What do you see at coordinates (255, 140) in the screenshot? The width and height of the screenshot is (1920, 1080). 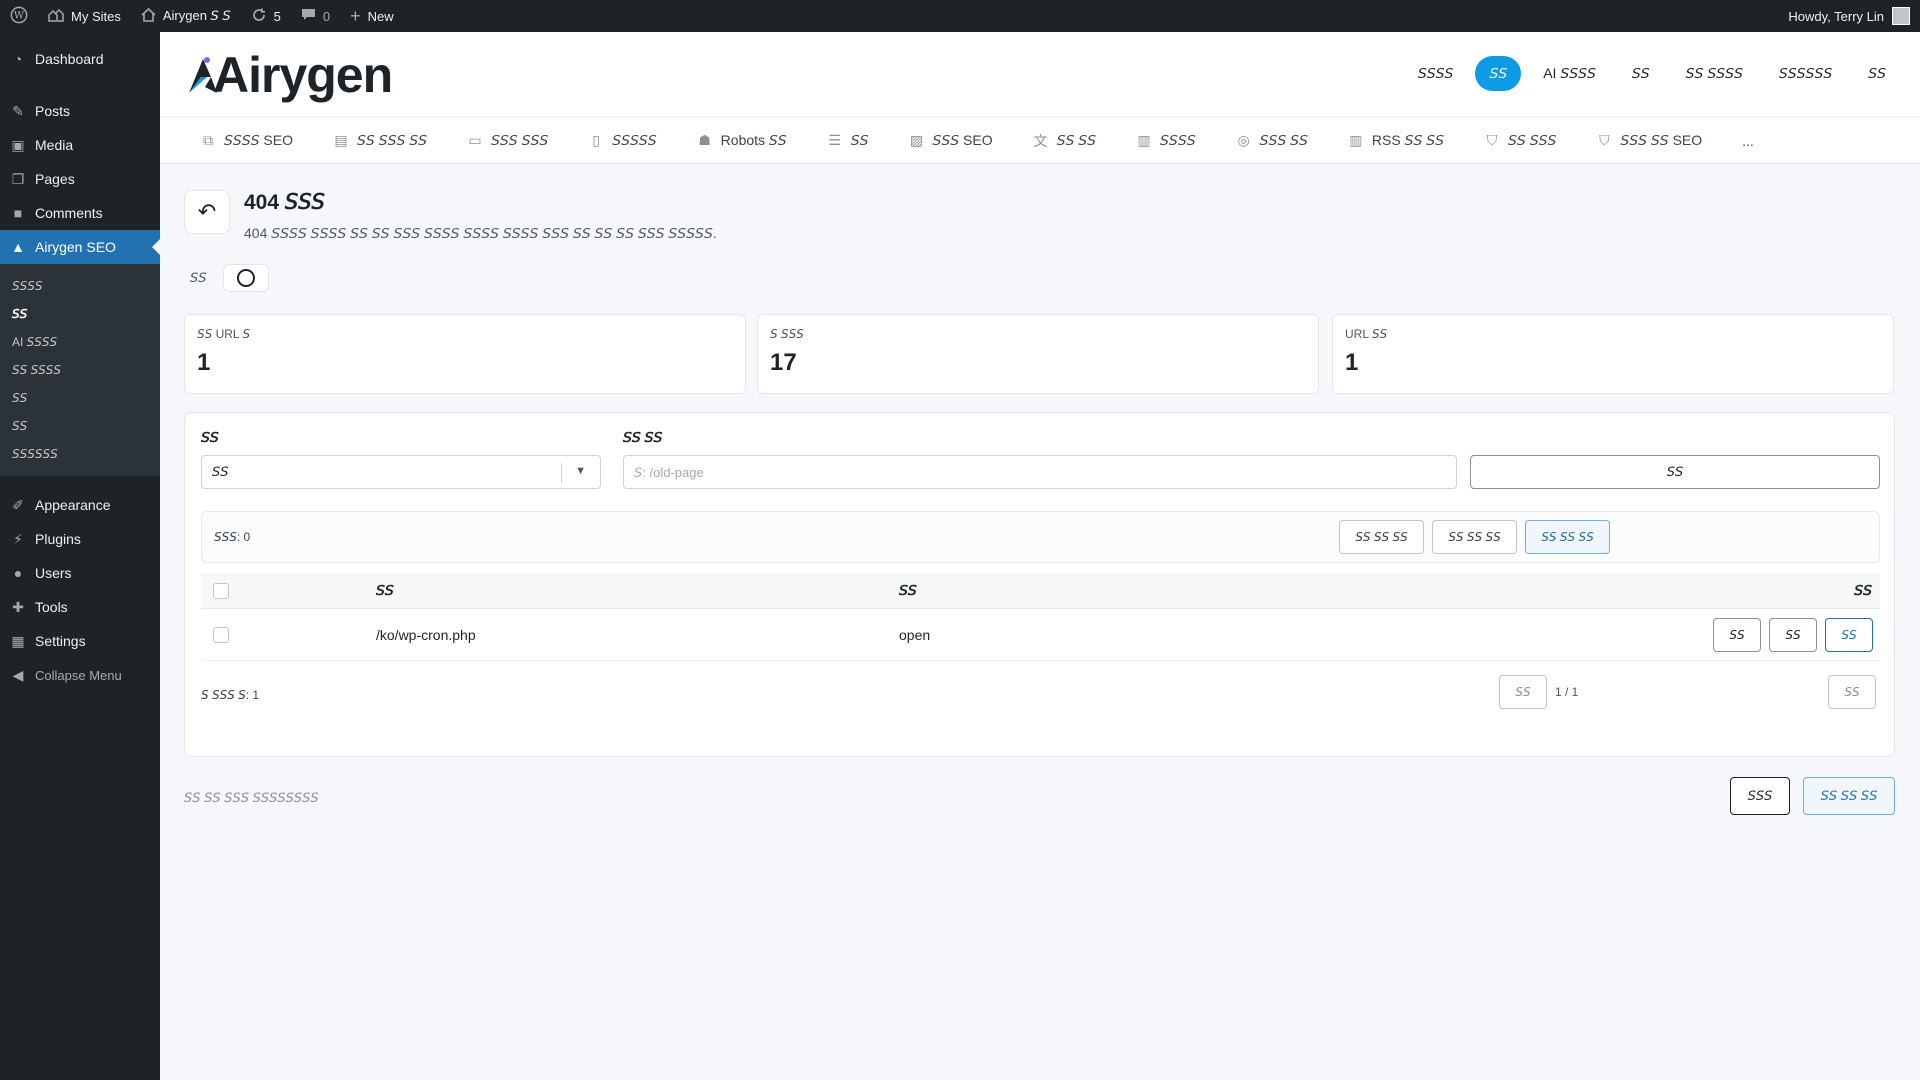 I see `subnav-item-archive-seo: ⧉ 𝘚𝘚𝘚𝘚 SEO` at bounding box center [255, 140].